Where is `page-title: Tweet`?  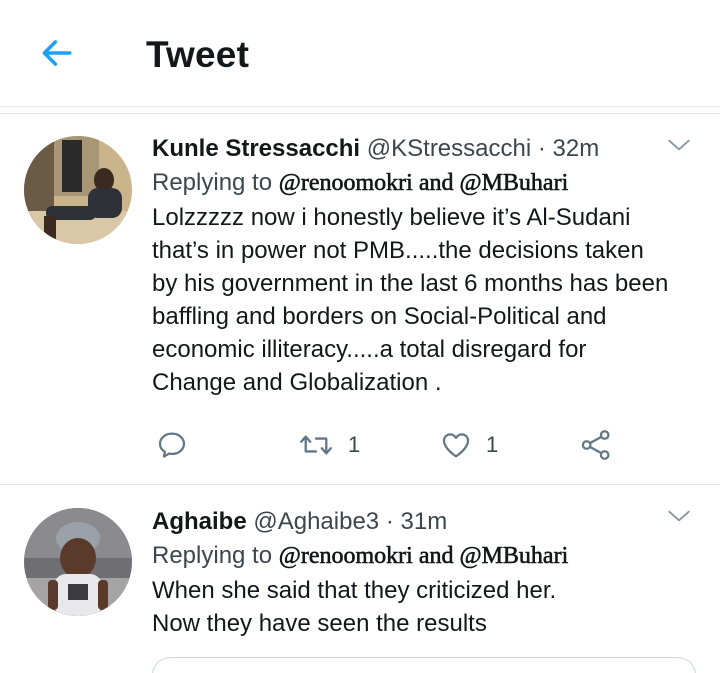
page-title: Tweet is located at coordinates (198, 54).